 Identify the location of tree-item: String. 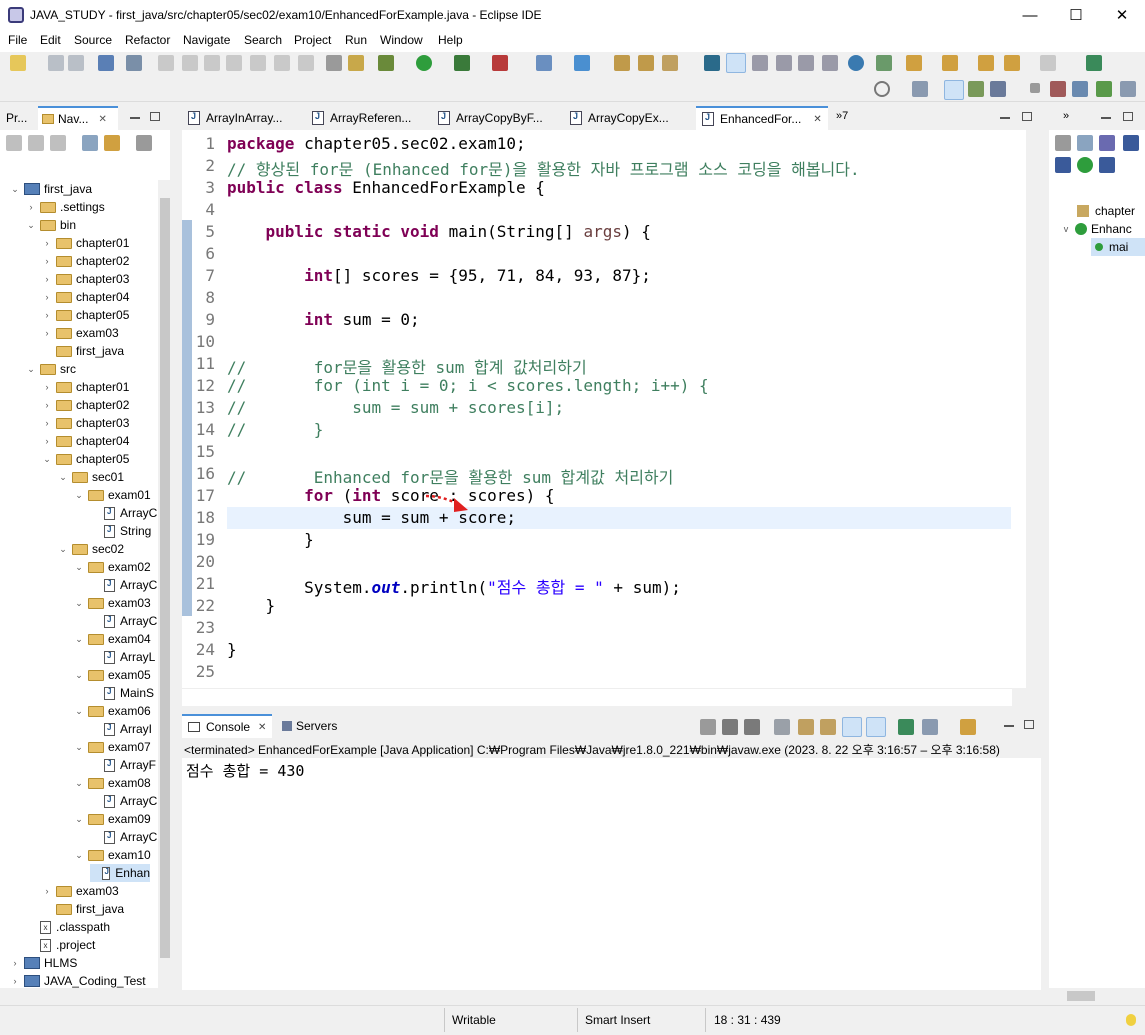
(120, 531).